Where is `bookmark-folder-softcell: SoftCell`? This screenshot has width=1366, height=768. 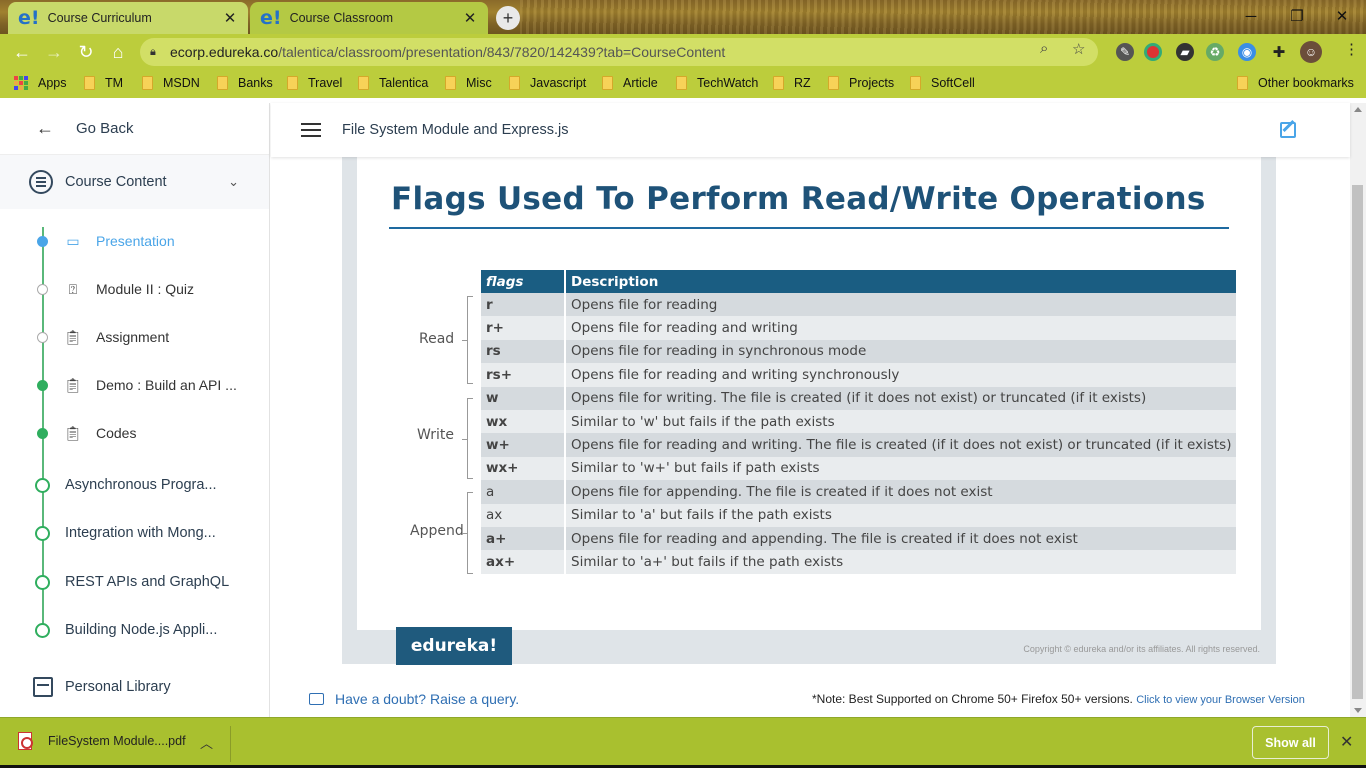
bookmark-folder-softcell: SoftCell is located at coordinates (942, 83).